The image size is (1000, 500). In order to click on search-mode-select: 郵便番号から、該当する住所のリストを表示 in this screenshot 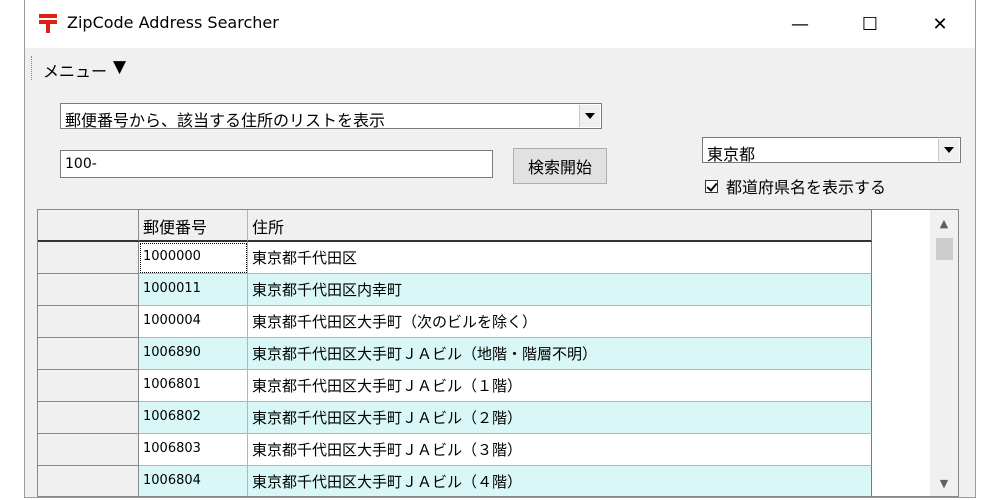, I will do `click(331, 116)`.